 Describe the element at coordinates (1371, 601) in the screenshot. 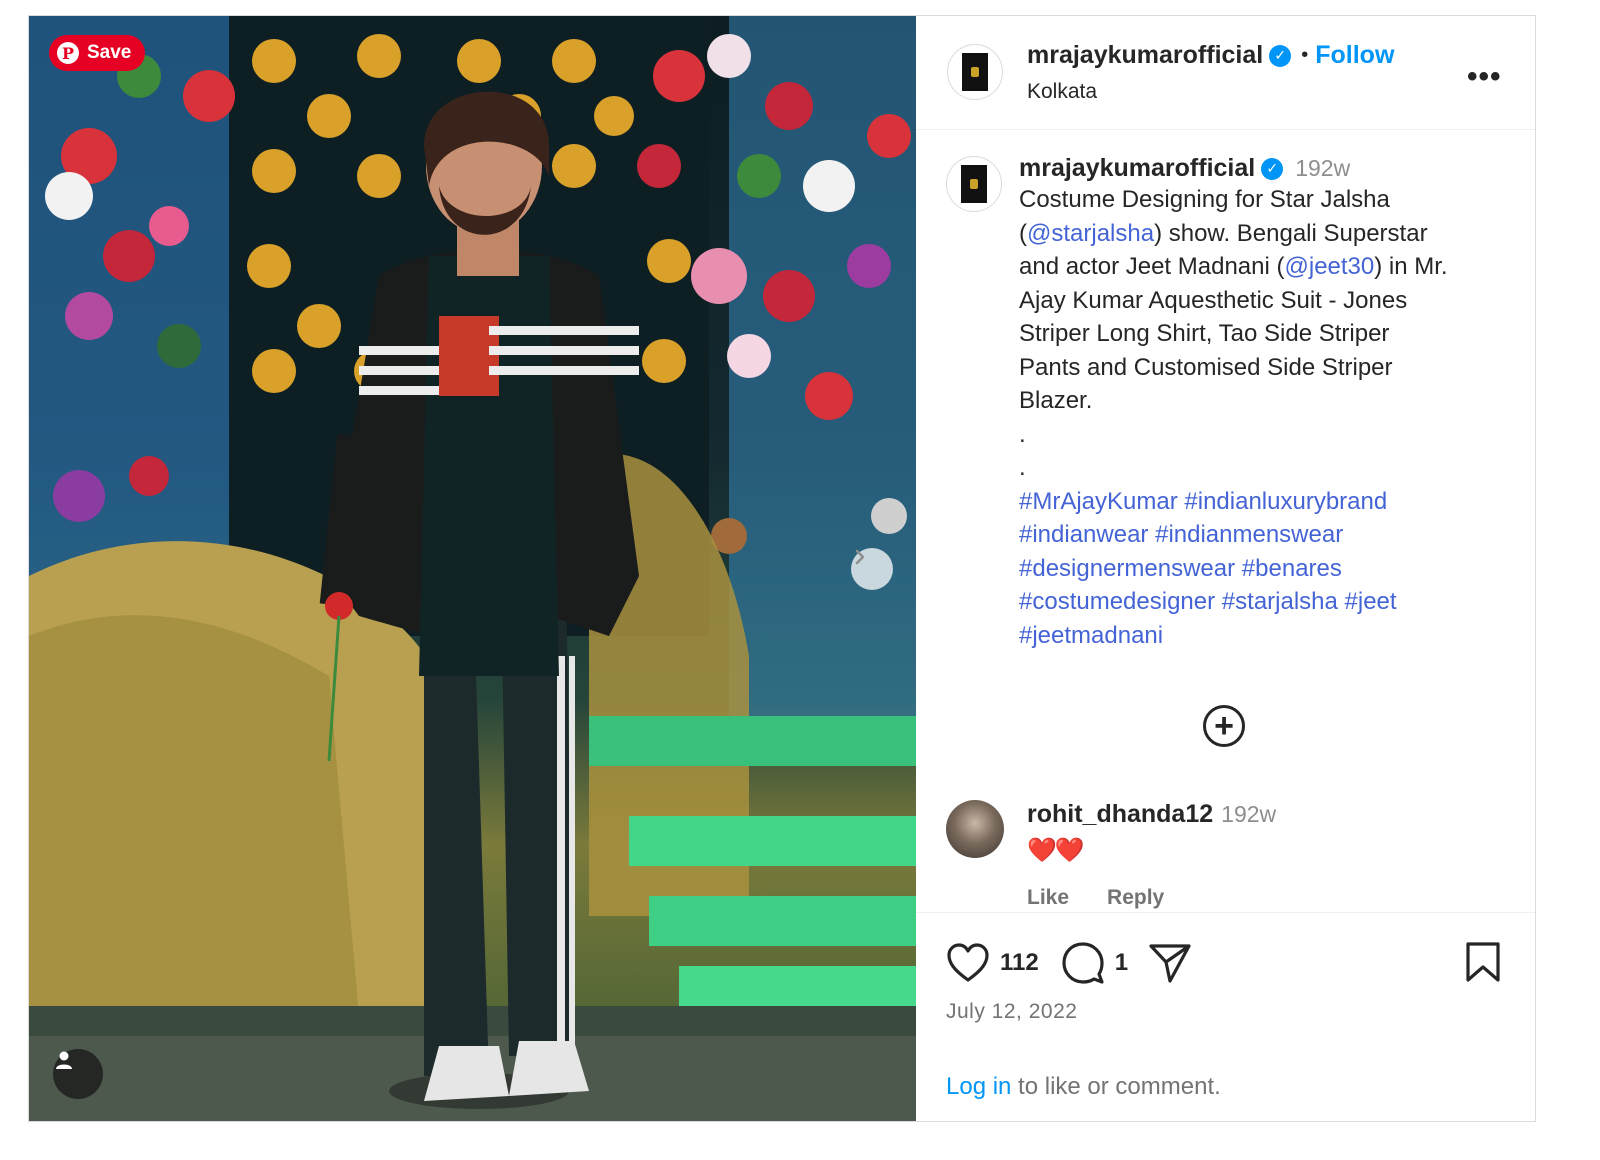

I see `hashtag-link: #jeet` at that location.